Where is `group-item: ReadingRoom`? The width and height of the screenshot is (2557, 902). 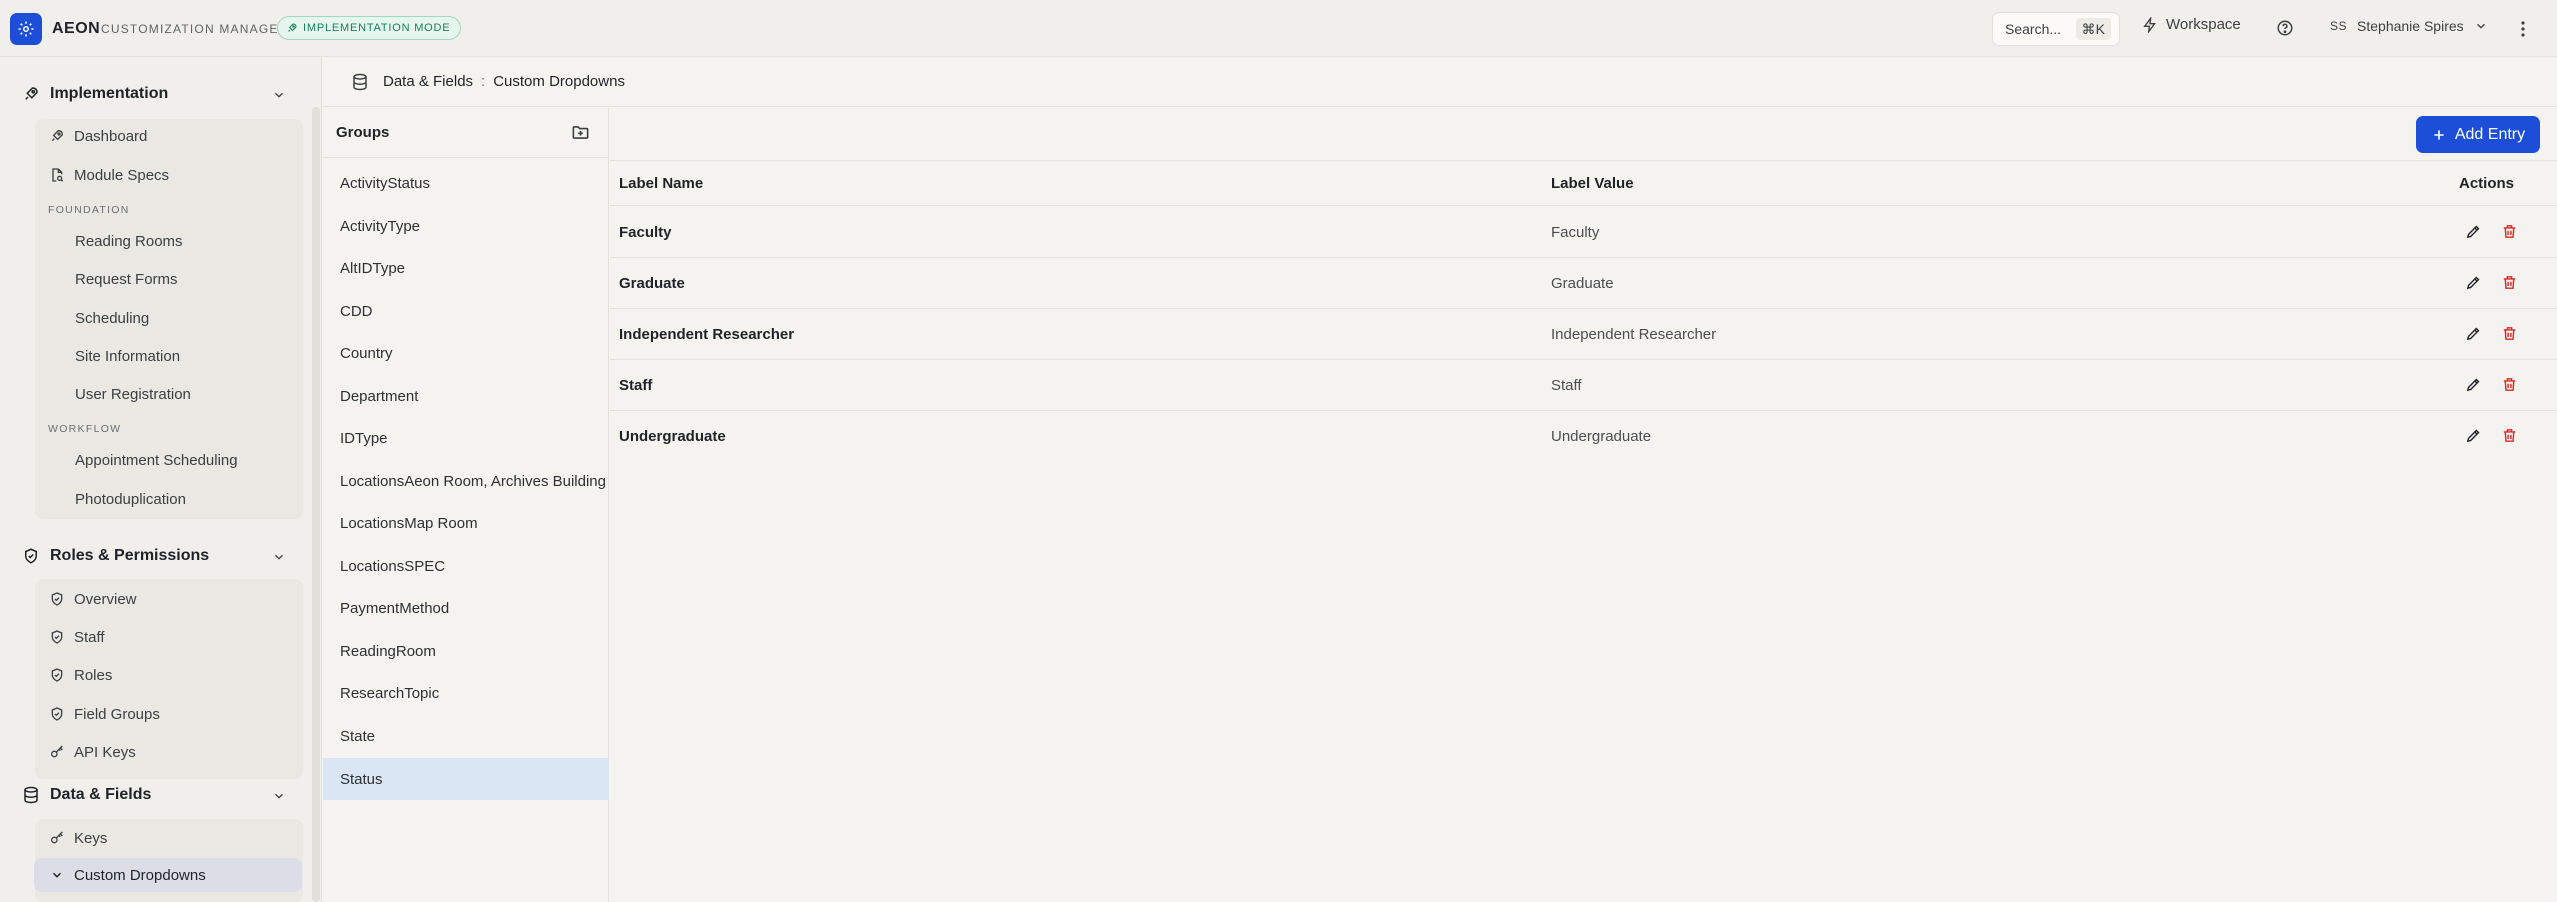
group-item: ReadingRoom is located at coordinates (466, 651).